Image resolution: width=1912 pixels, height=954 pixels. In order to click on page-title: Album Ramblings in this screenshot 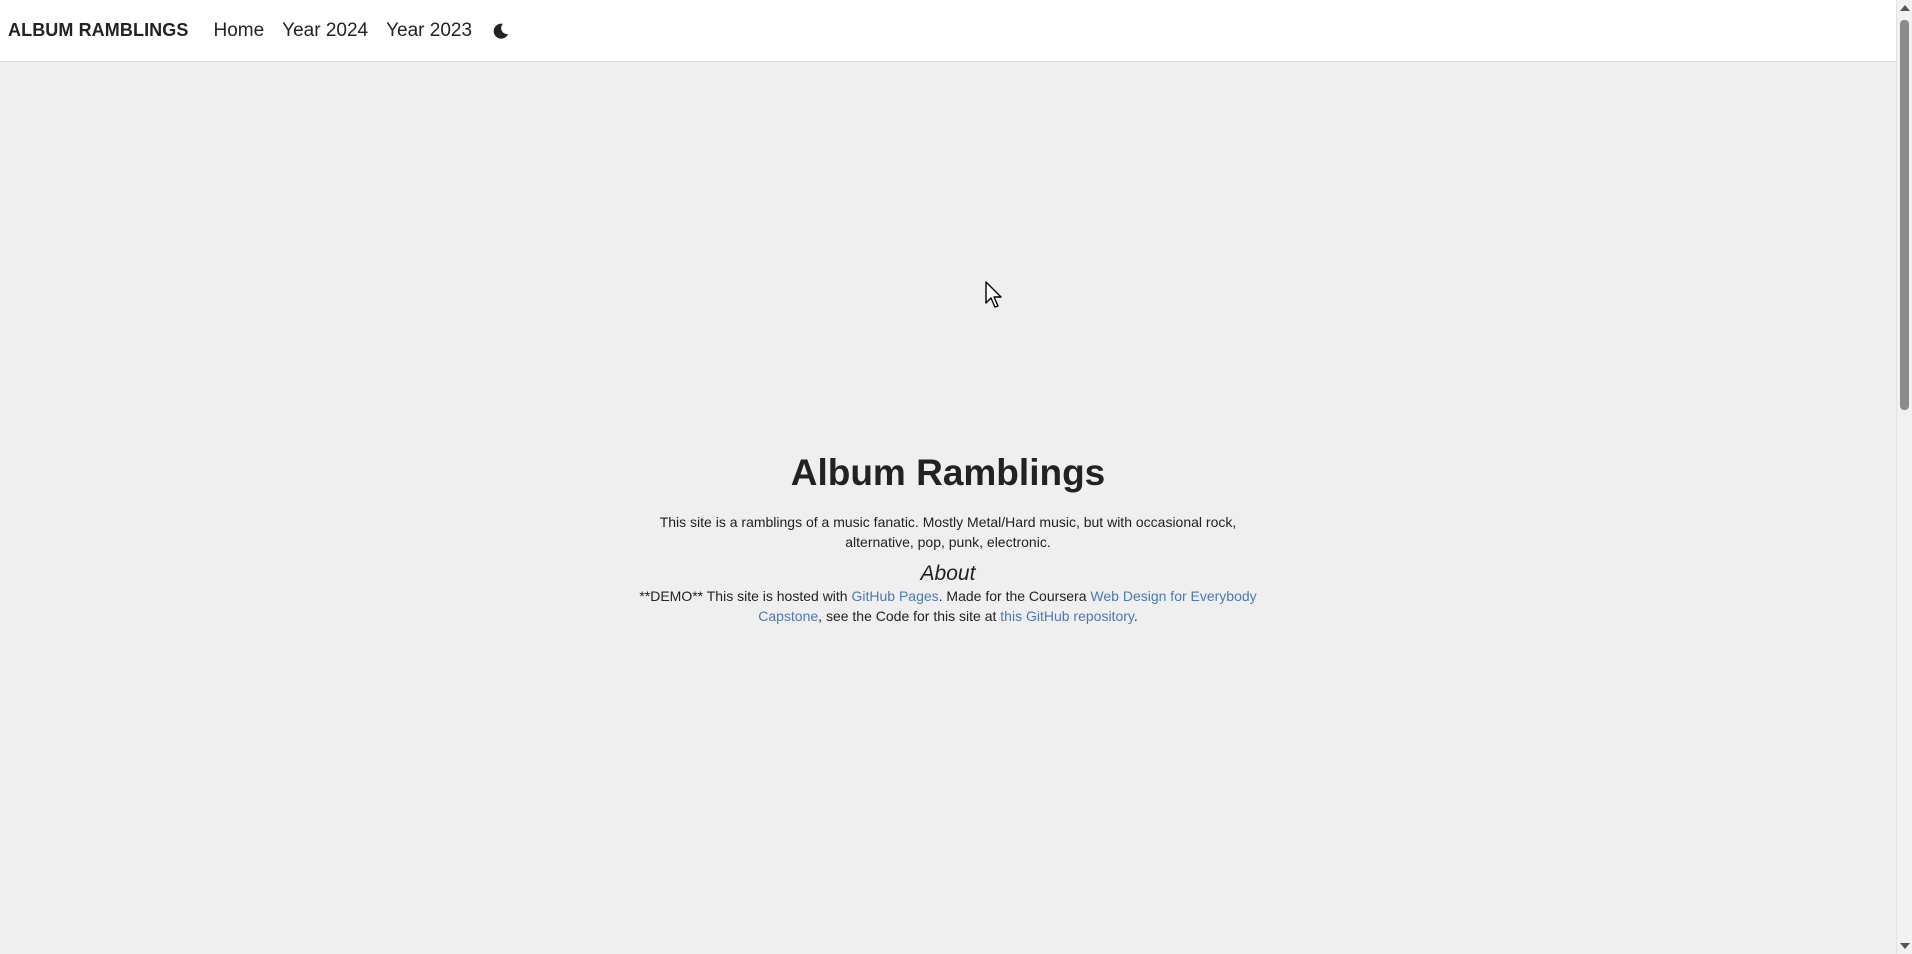, I will do `click(948, 472)`.